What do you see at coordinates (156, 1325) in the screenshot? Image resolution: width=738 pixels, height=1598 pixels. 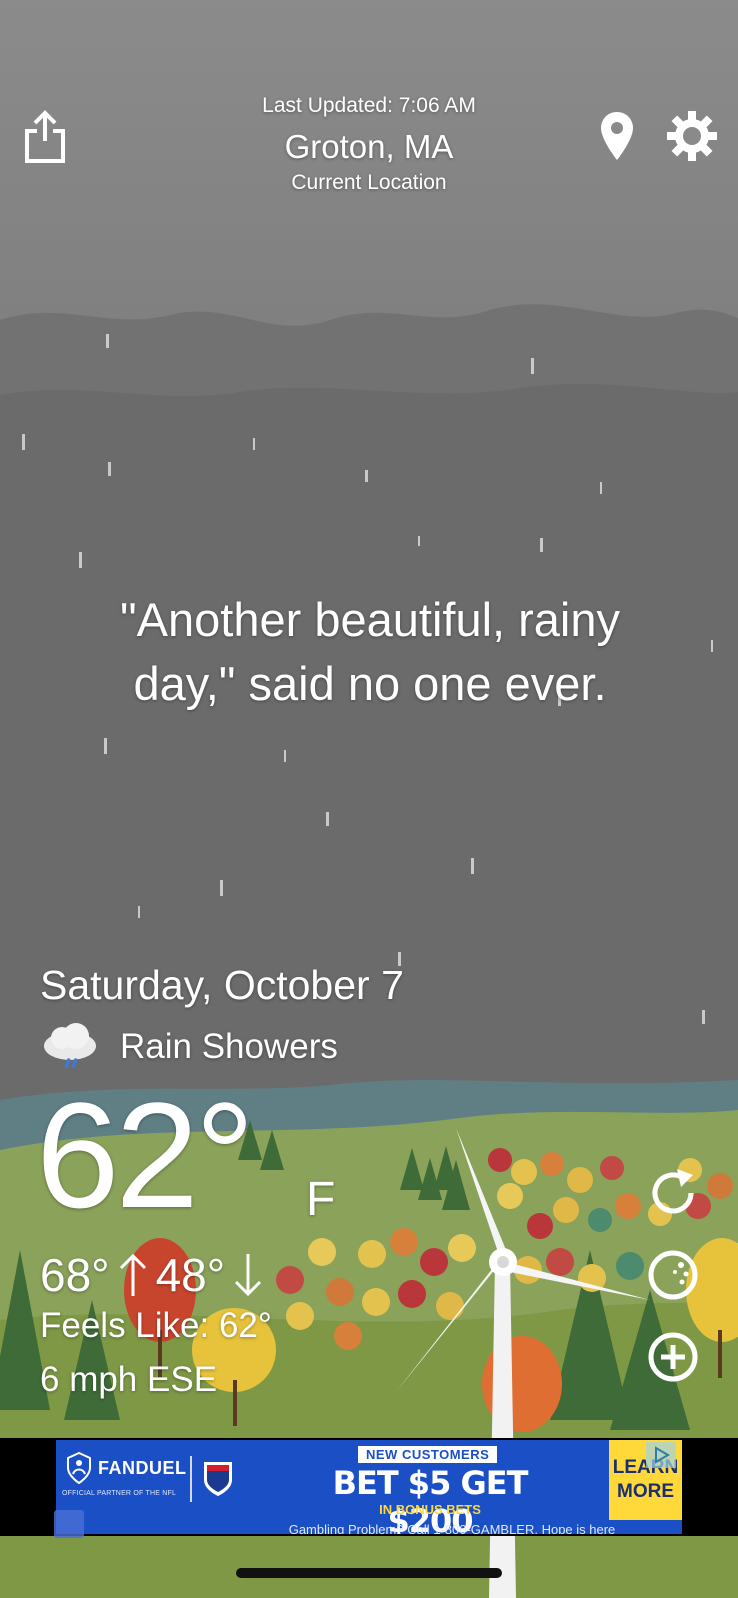 I see `feels-like: Feels Like: 62°` at bounding box center [156, 1325].